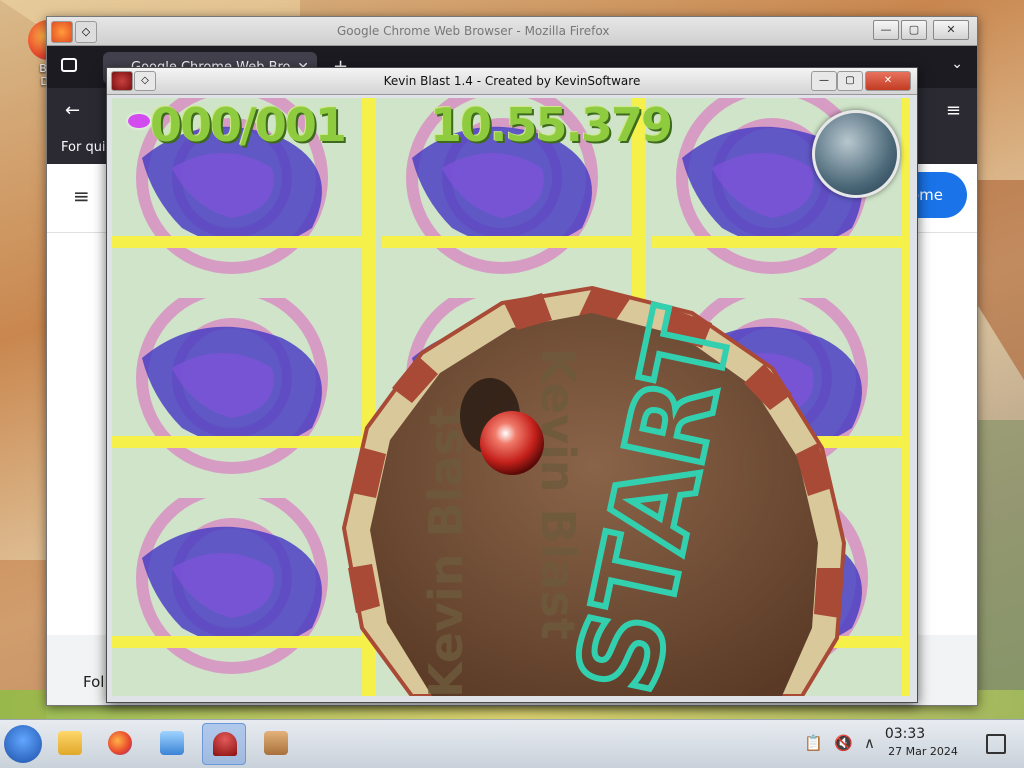 The width and height of the screenshot is (1024, 768). What do you see at coordinates (843, 743) in the screenshot?
I see `volume-muted-icon: 🔇` at bounding box center [843, 743].